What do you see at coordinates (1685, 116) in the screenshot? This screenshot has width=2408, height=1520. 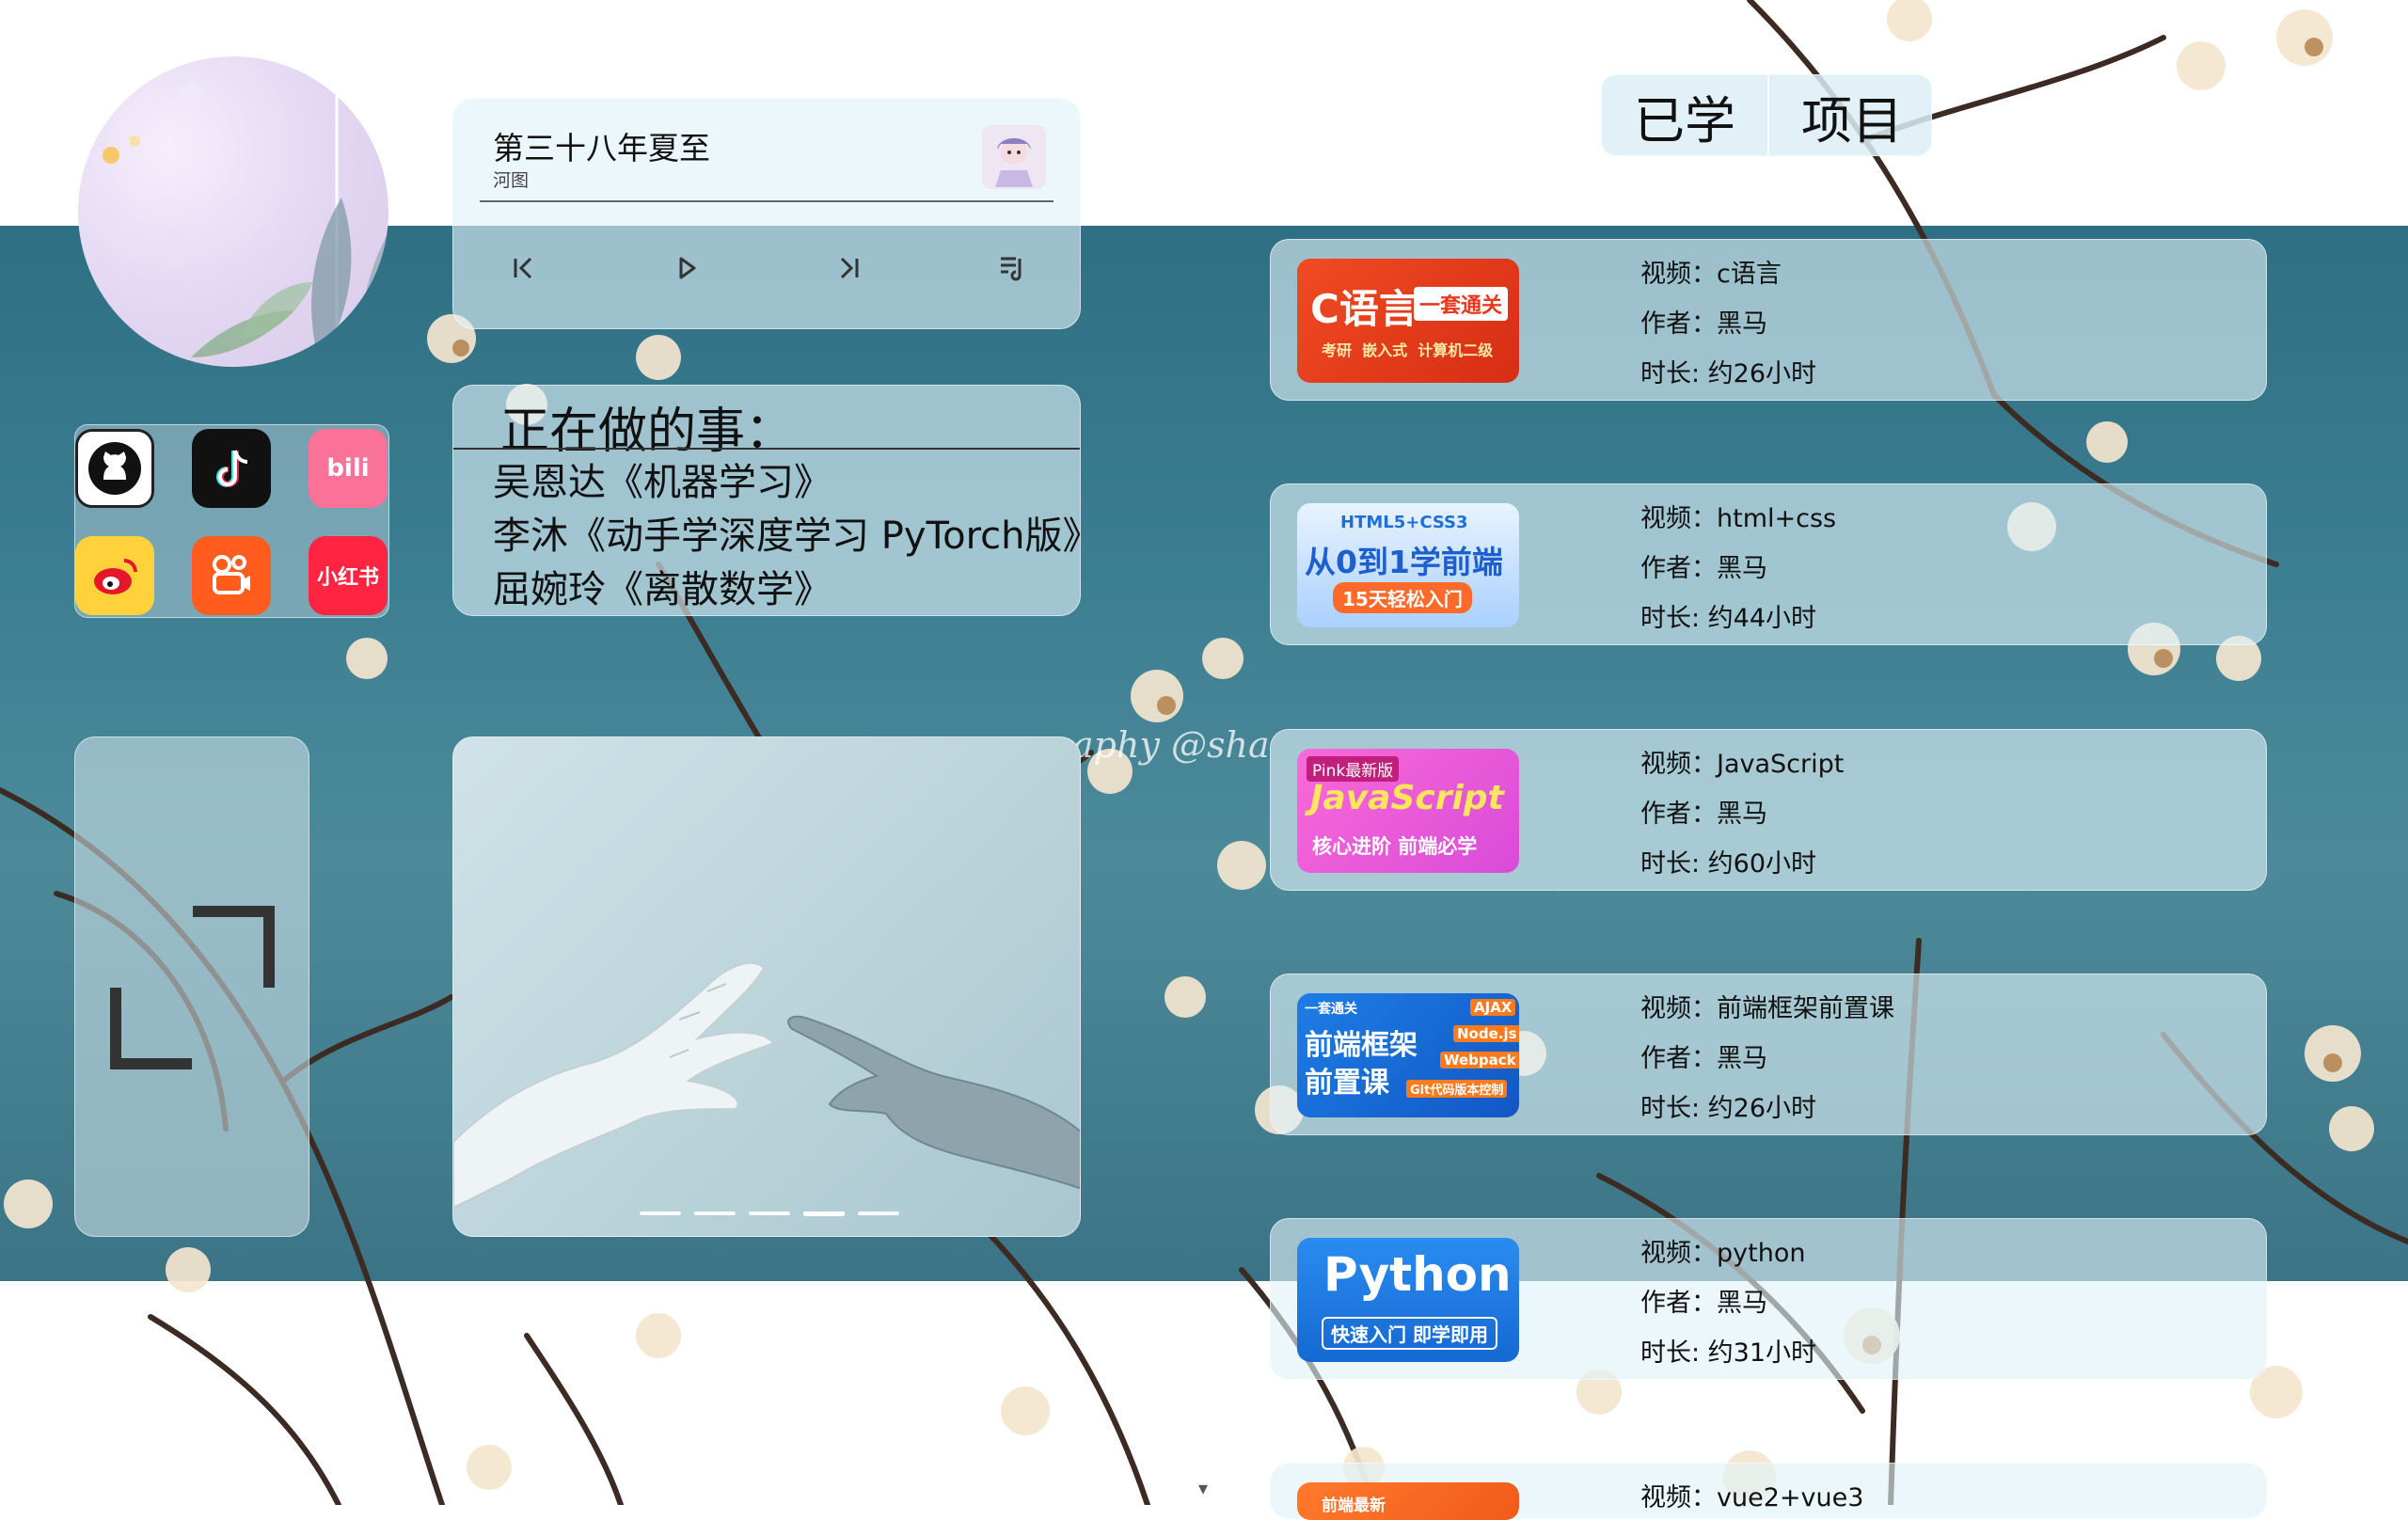 I see `tab-learned: 已学` at bounding box center [1685, 116].